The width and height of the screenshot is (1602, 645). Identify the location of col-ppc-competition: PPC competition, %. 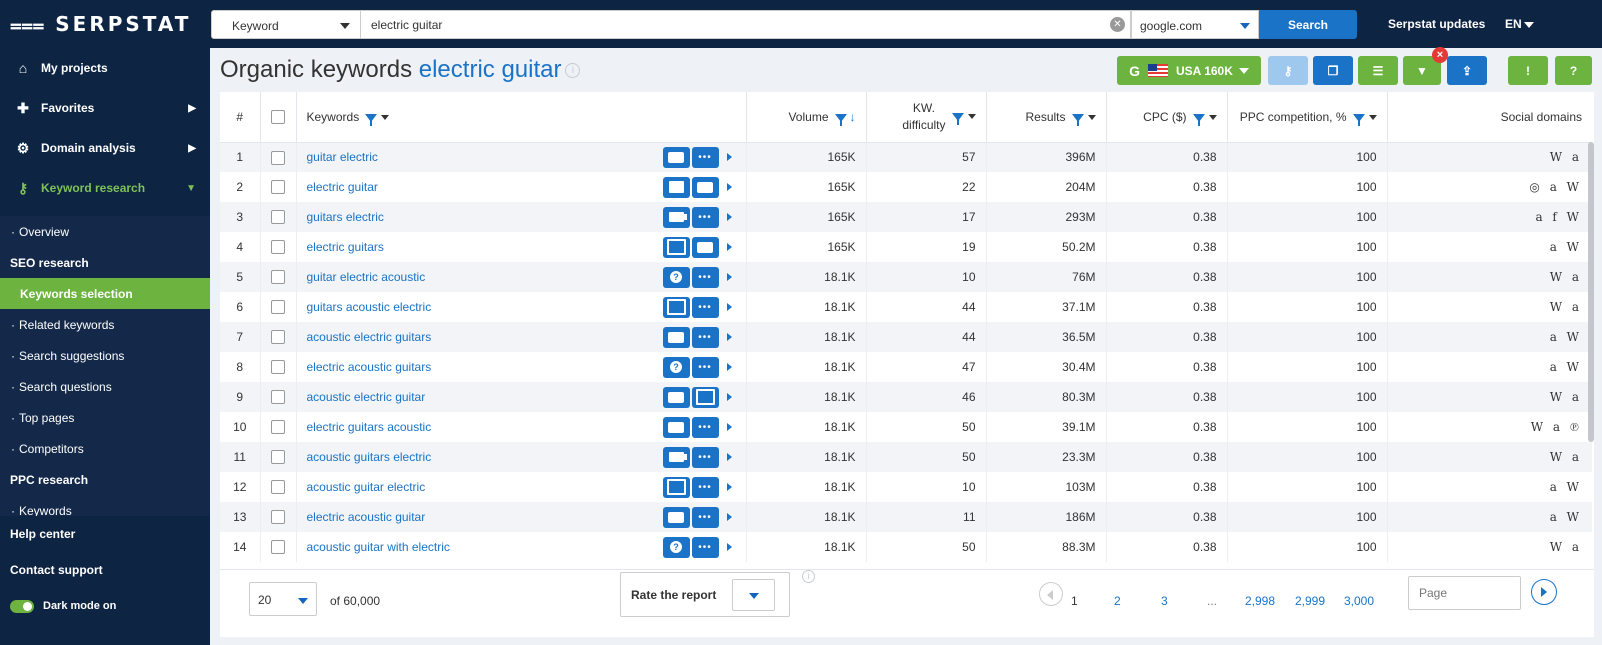
(1307, 117).